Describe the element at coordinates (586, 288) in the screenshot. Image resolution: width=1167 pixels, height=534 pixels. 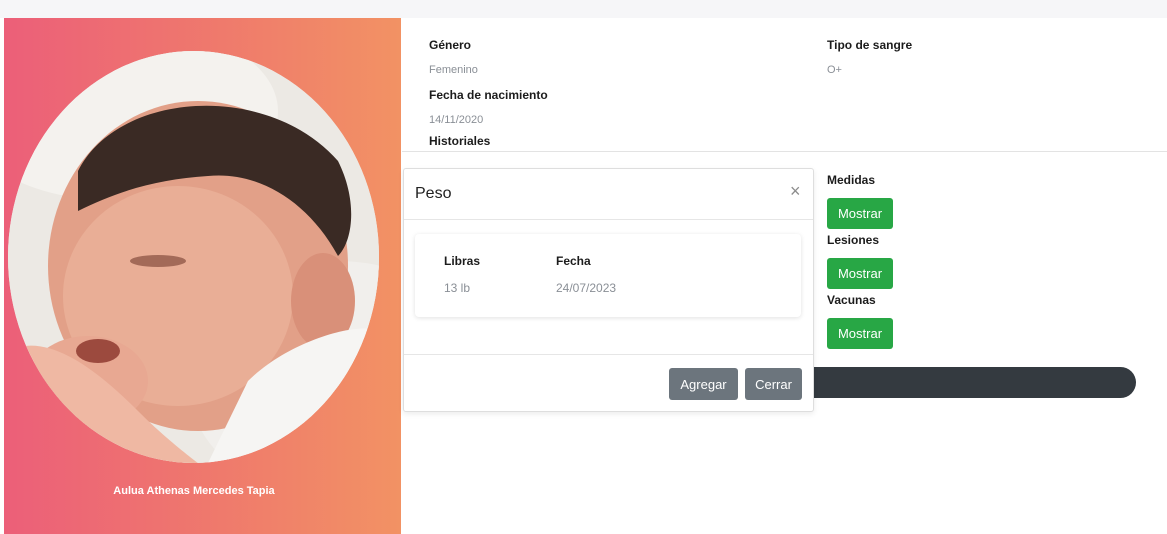
I see `table-cell-fecha: 24/07/2023` at that location.